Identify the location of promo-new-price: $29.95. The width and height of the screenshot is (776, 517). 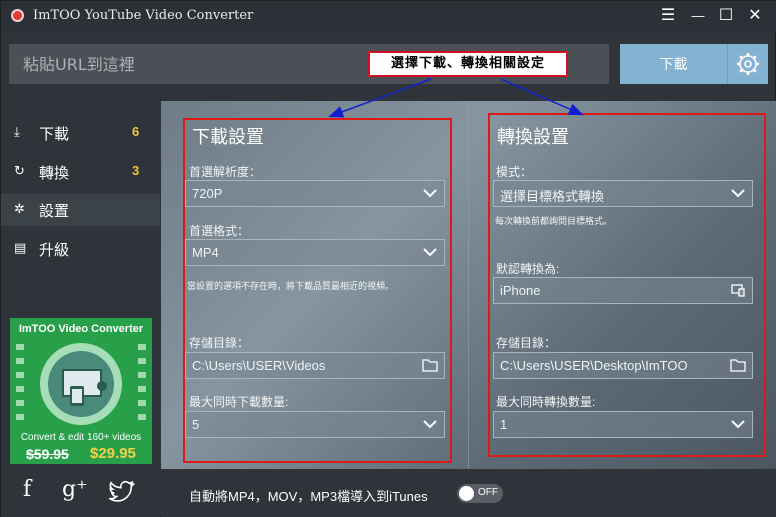
(113, 453).